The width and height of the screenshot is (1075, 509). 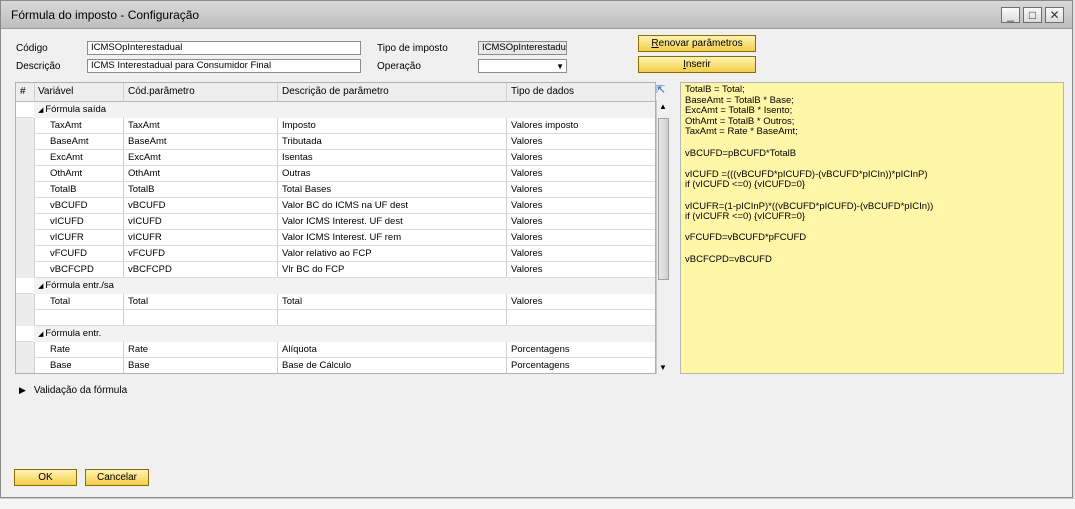 What do you see at coordinates (45, 477) in the screenshot?
I see `ok-button: OK` at bounding box center [45, 477].